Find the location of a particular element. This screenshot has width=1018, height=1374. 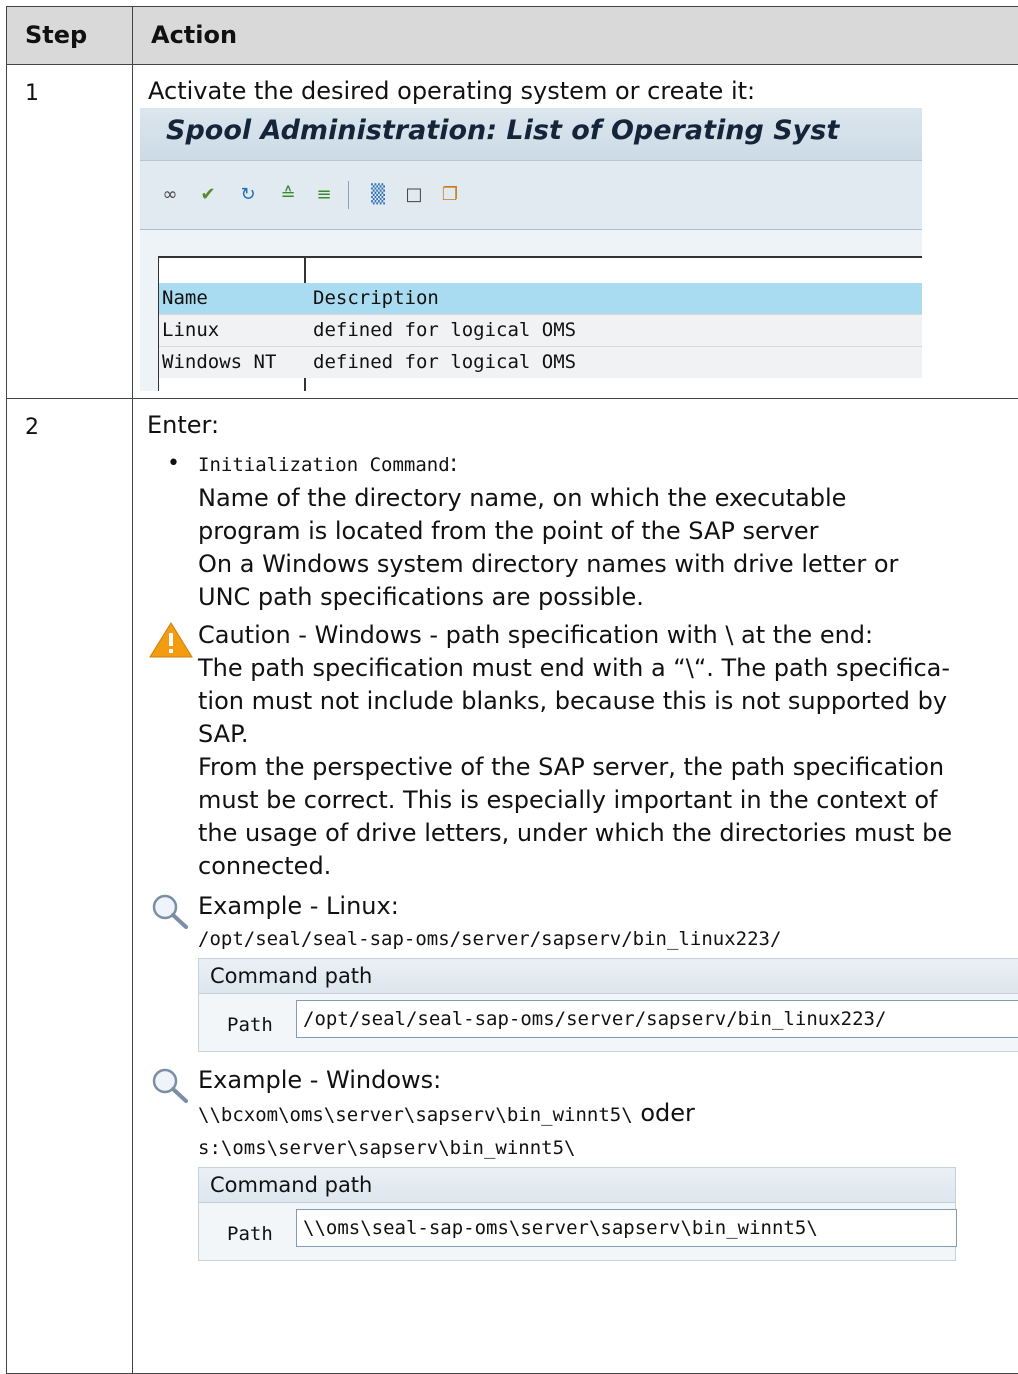

table-row: Linux defined for logical OMS is located at coordinates (540, 330).